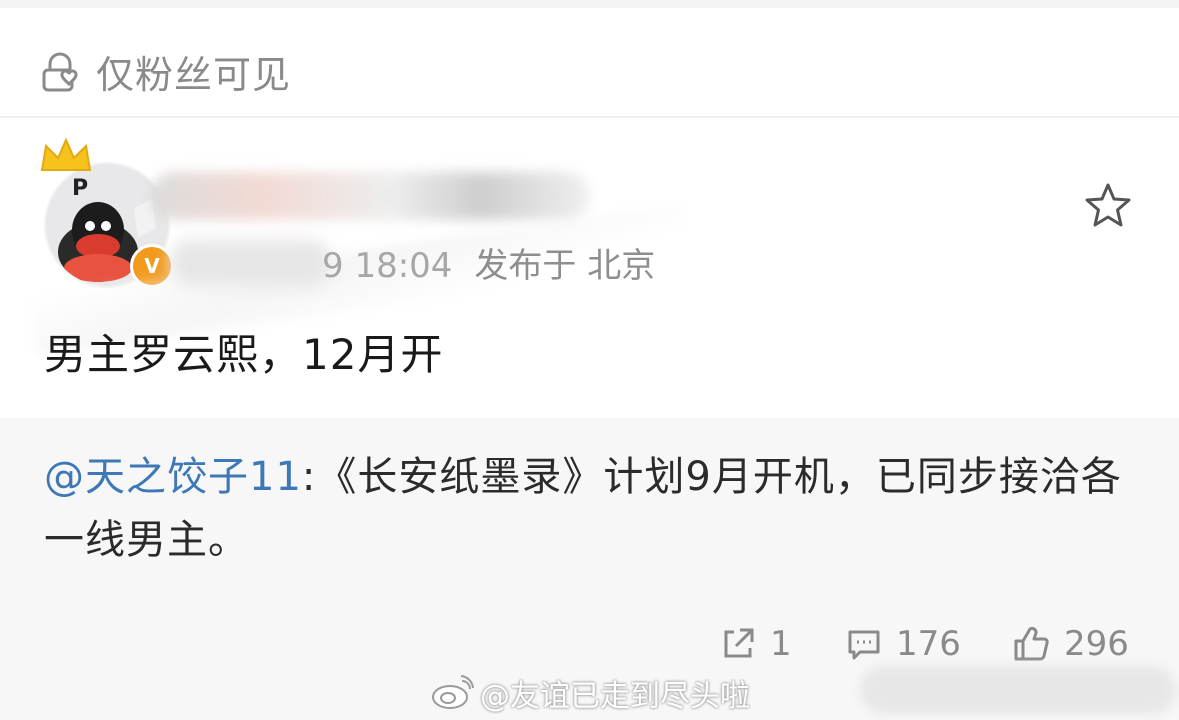 The width and height of the screenshot is (1179, 720). I want to click on watermark-blurred, so click(1018, 690).